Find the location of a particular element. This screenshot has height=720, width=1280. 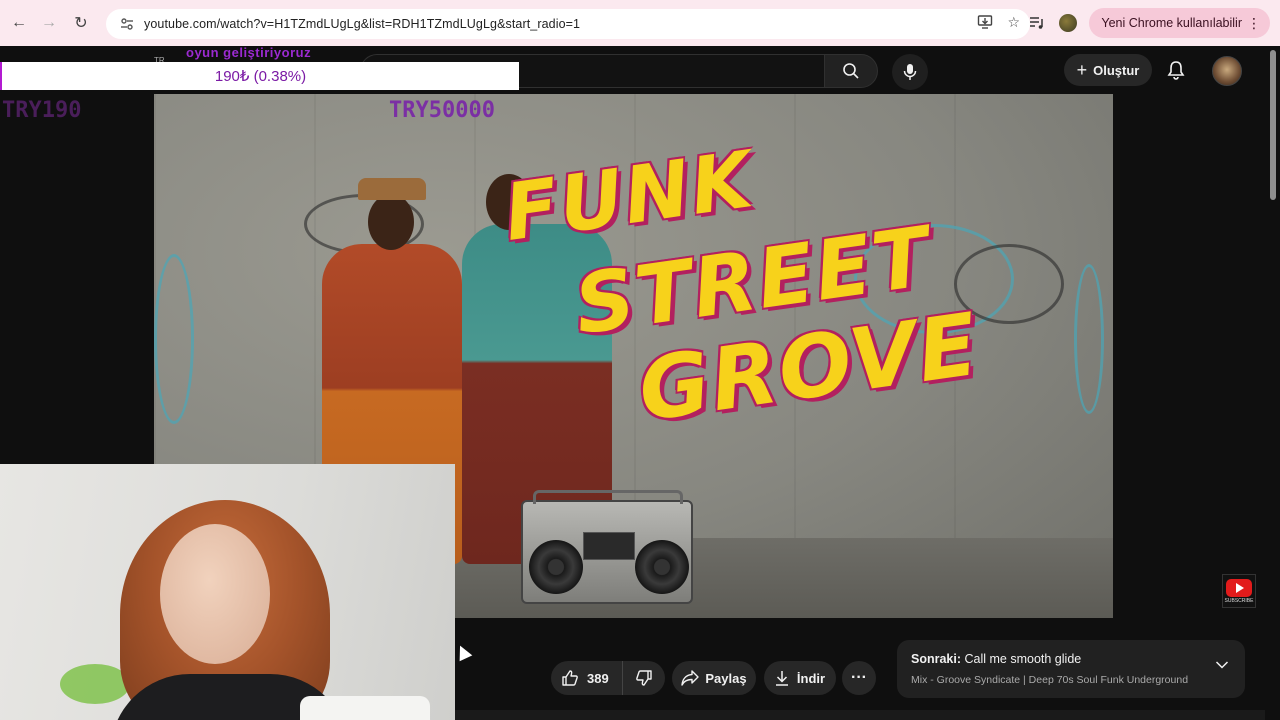

donation-progress-text: 190₺ (0.38%) is located at coordinates (260, 76).